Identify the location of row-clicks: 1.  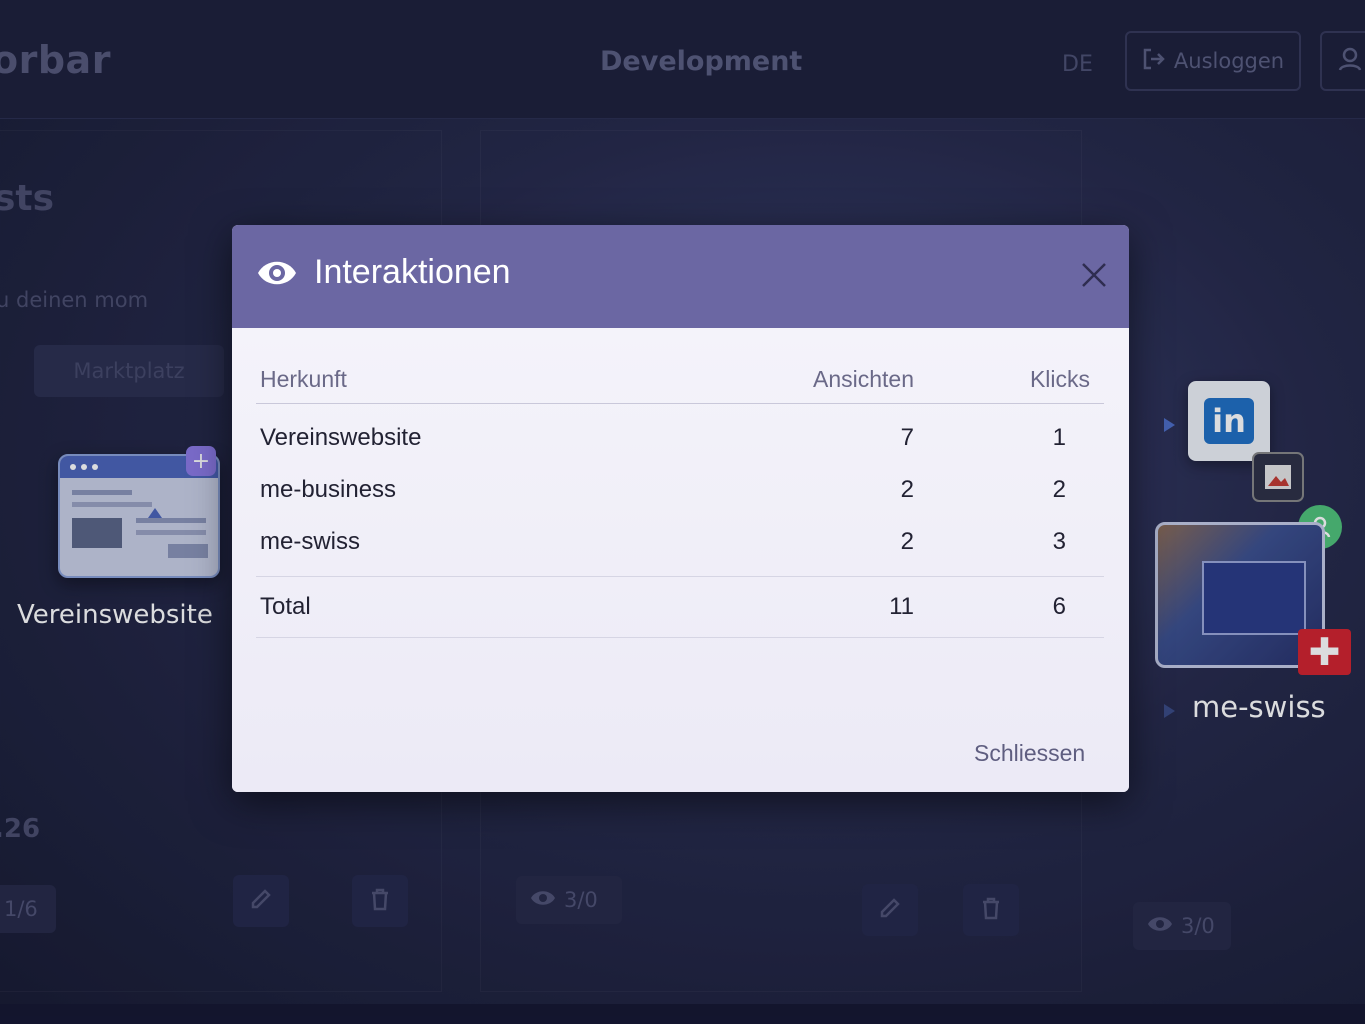
(1059, 437).